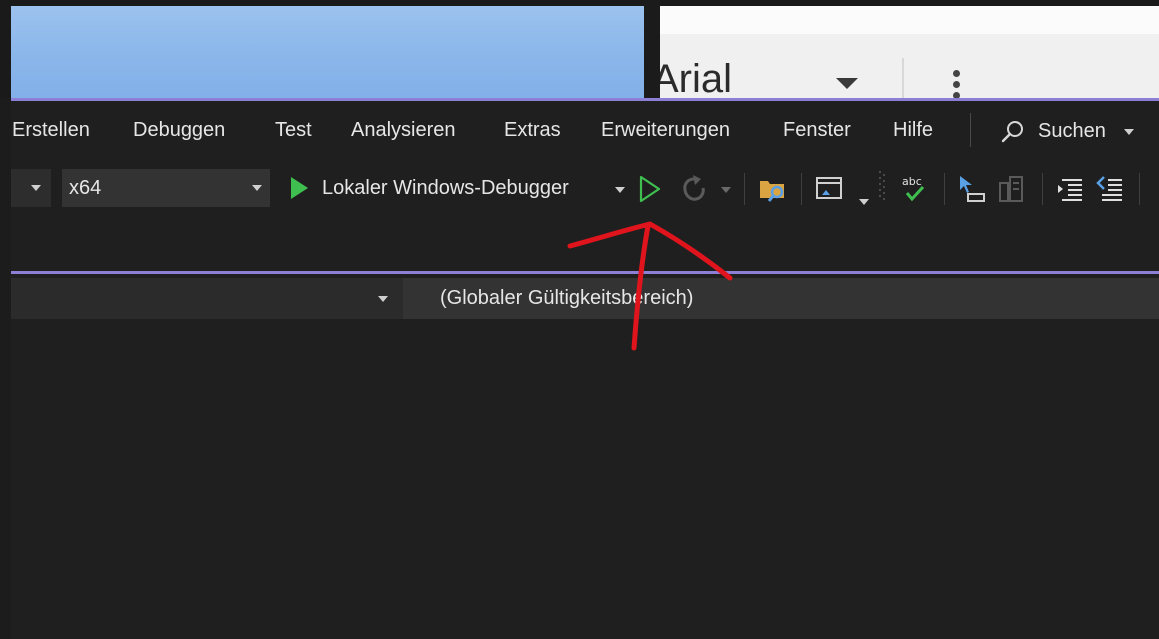  What do you see at coordinates (650, 189) in the screenshot?
I see `start-without-debugging-icon` at bounding box center [650, 189].